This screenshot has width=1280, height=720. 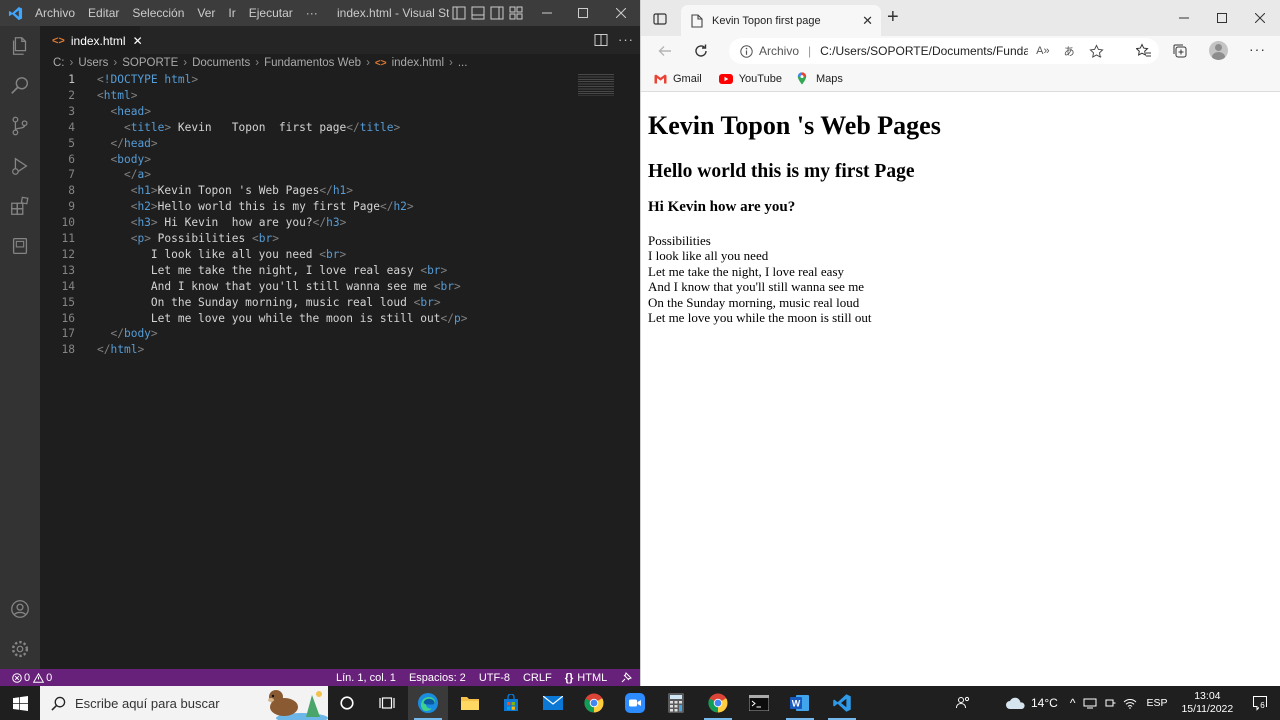 What do you see at coordinates (347, 703) in the screenshot?
I see `cortana-button` at bounding box center [347, 703].